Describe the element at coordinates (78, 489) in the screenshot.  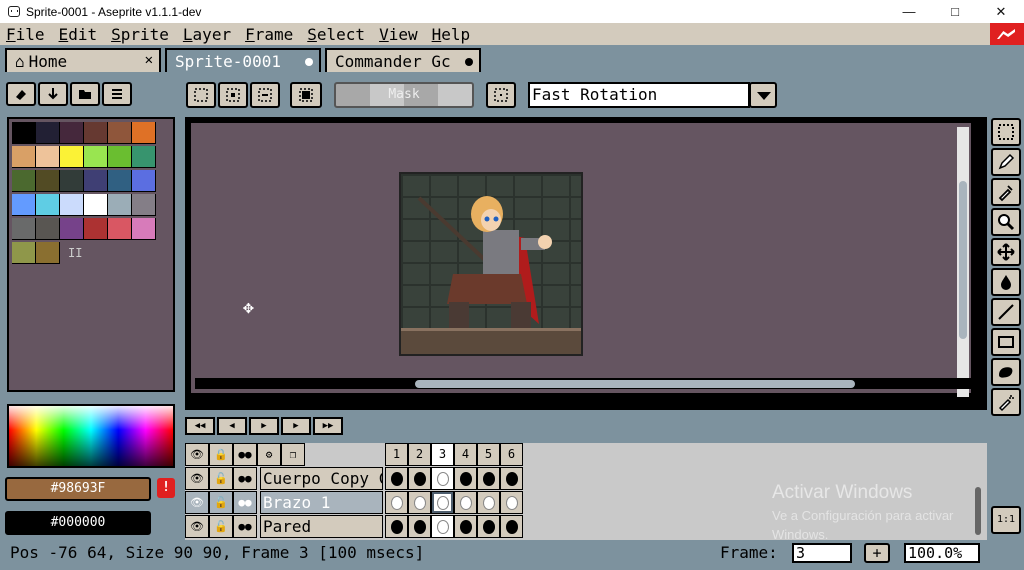
I see `foreground-color-field: #98693F` at that location.